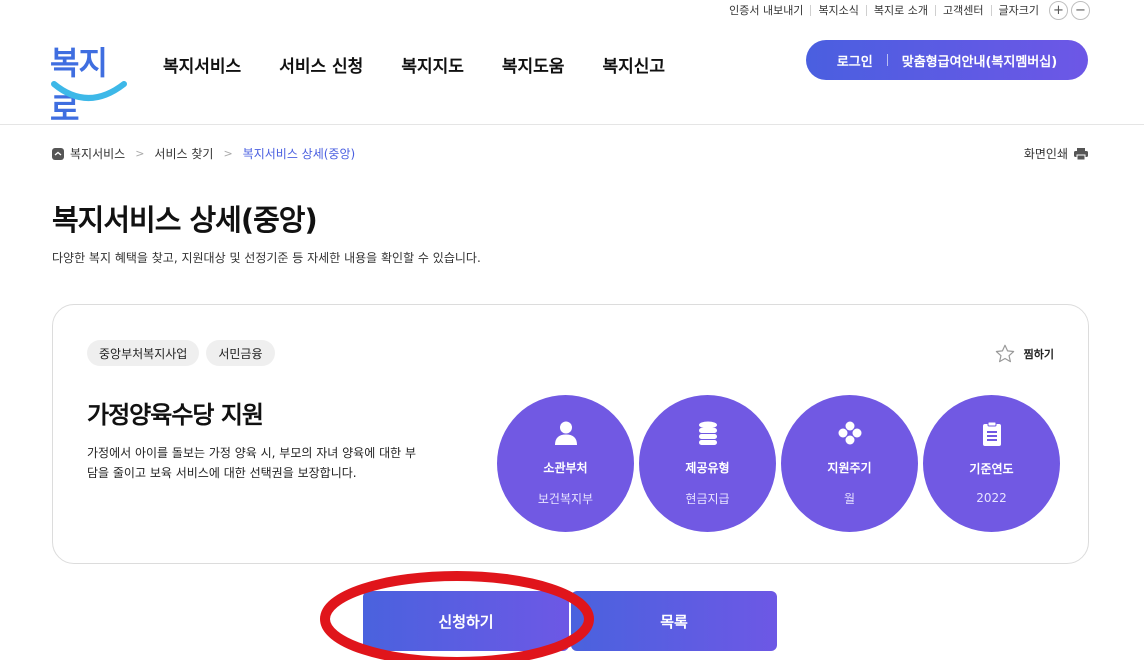 The image size is (1144, 660). I want to click on service-title: 가정양육수당 지원, so click(175, 415).